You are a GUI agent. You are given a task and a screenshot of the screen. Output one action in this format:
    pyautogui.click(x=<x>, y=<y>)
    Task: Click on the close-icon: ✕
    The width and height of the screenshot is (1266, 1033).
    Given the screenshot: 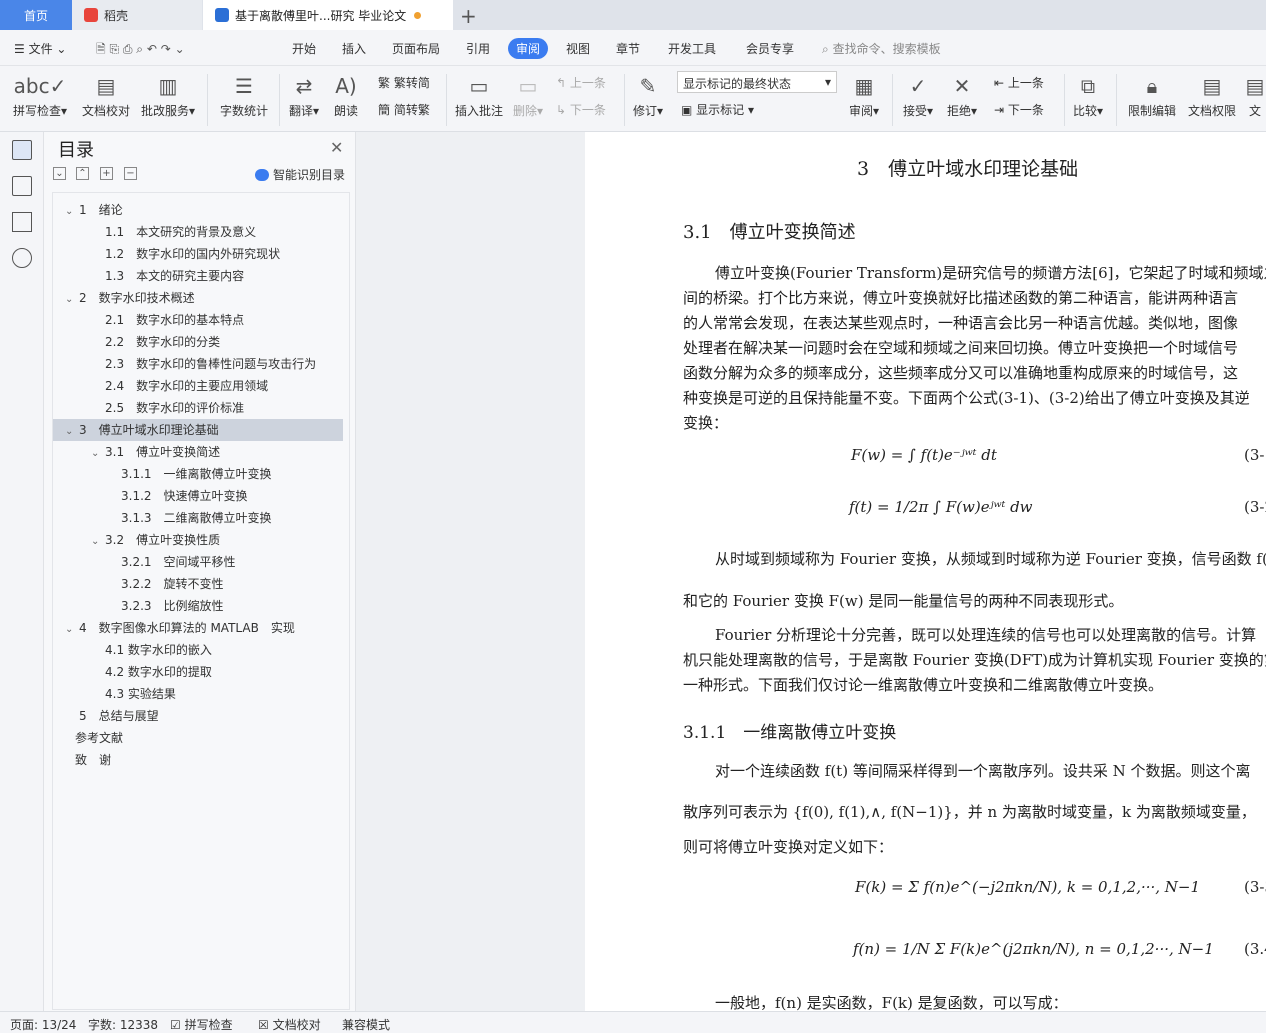 What is the action you would take?
    pyautogui.click(x=336, y=147)
    